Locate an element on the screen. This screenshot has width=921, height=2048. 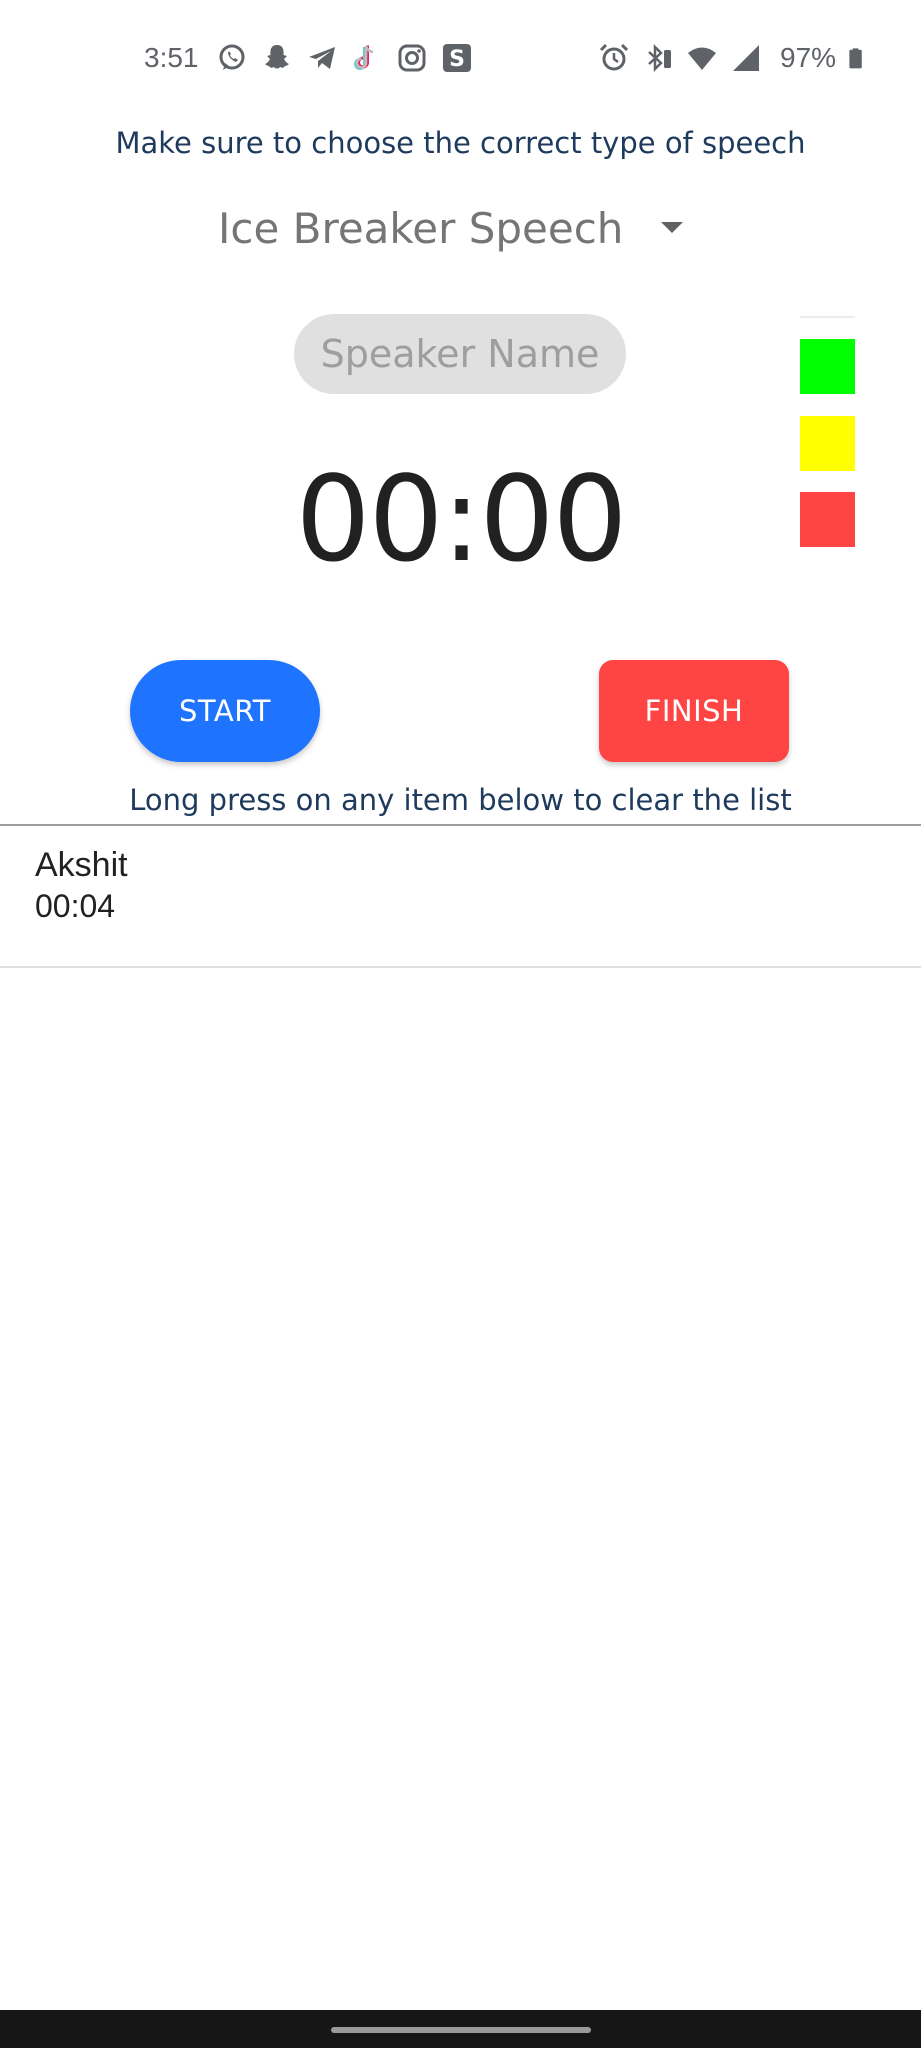
speech-type-dropdown: Ice Breaker Speech is located at coordinates (460, 231).